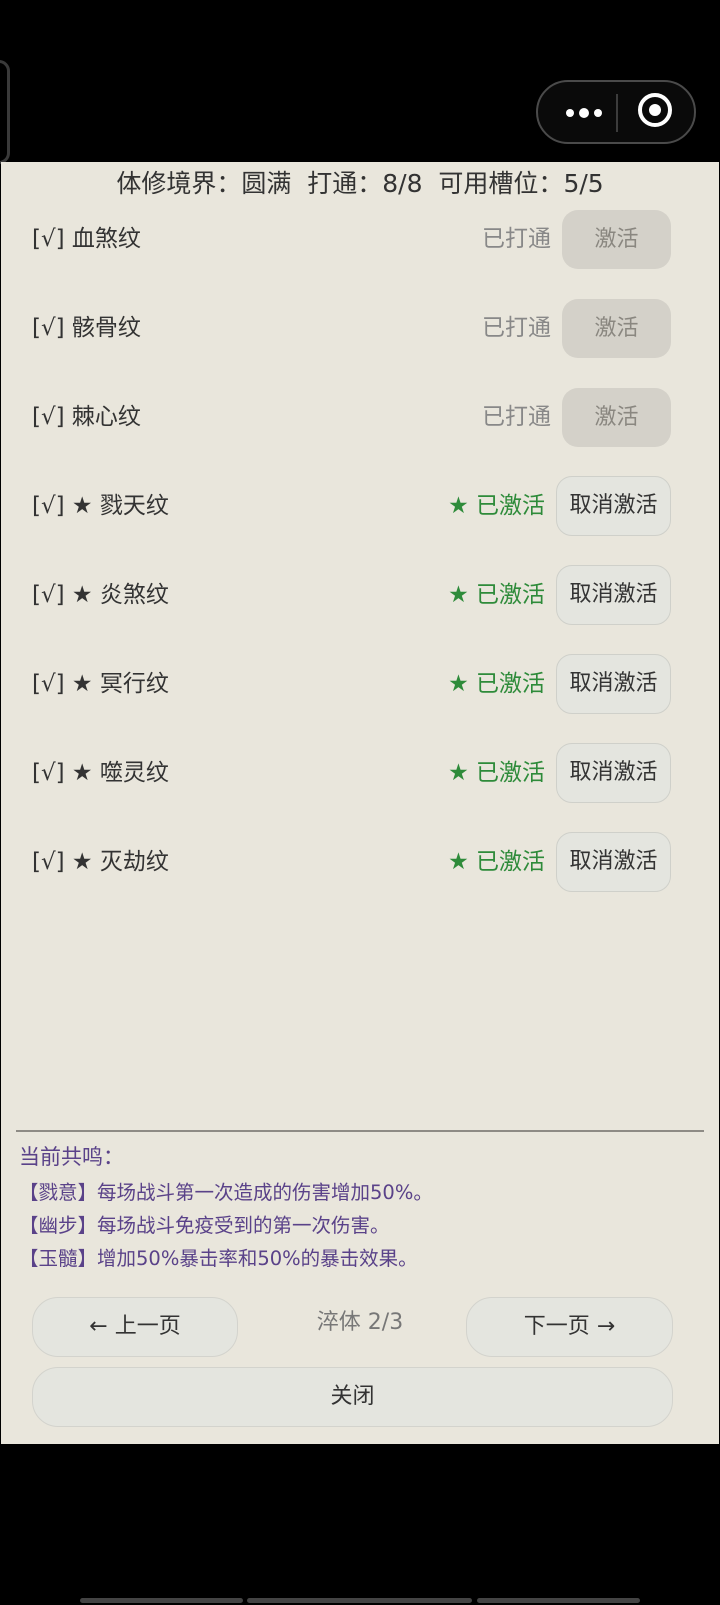  I want to click on slots-label: 可用槽位：, so click(501, 183).